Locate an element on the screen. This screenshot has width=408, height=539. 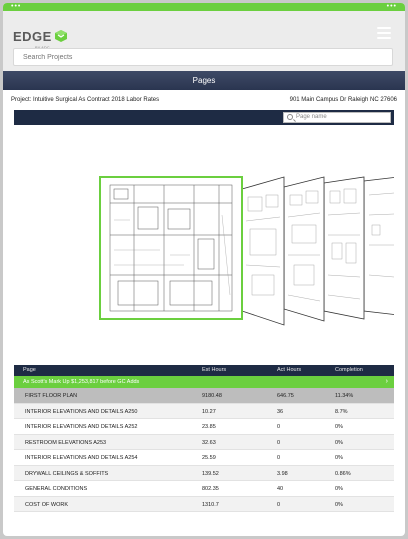
table-row: FIRST FLOOR PLAN 9180.48 646.75 11.34% is located at coordinates (204, 396).